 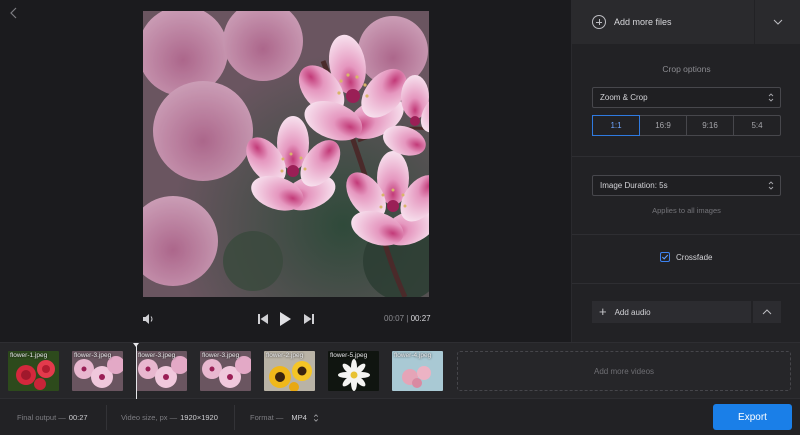 I want to click on clip-name: flower-4.jpeg, so click(x=413, y=355).